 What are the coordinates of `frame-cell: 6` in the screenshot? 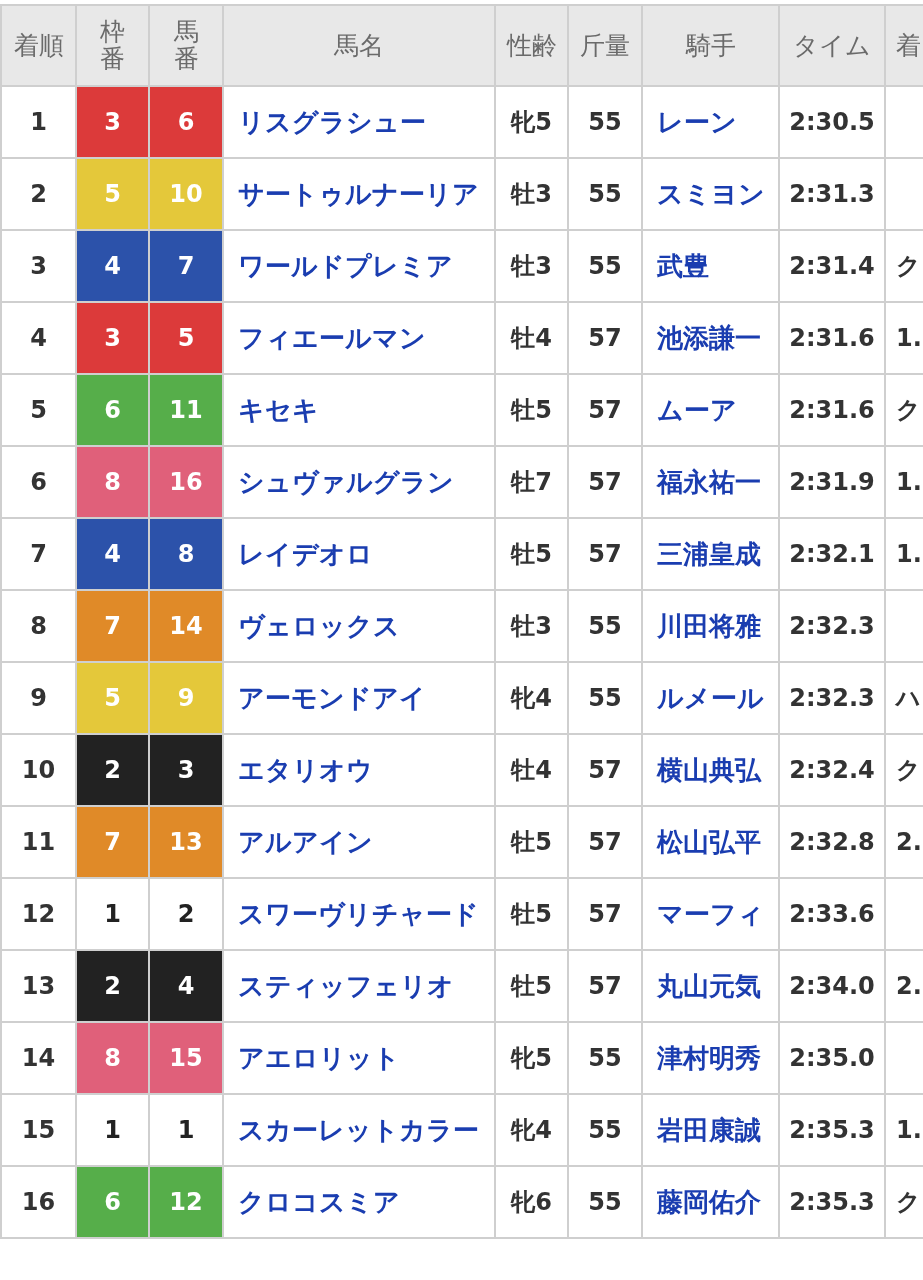 It's located at (112, 1202).